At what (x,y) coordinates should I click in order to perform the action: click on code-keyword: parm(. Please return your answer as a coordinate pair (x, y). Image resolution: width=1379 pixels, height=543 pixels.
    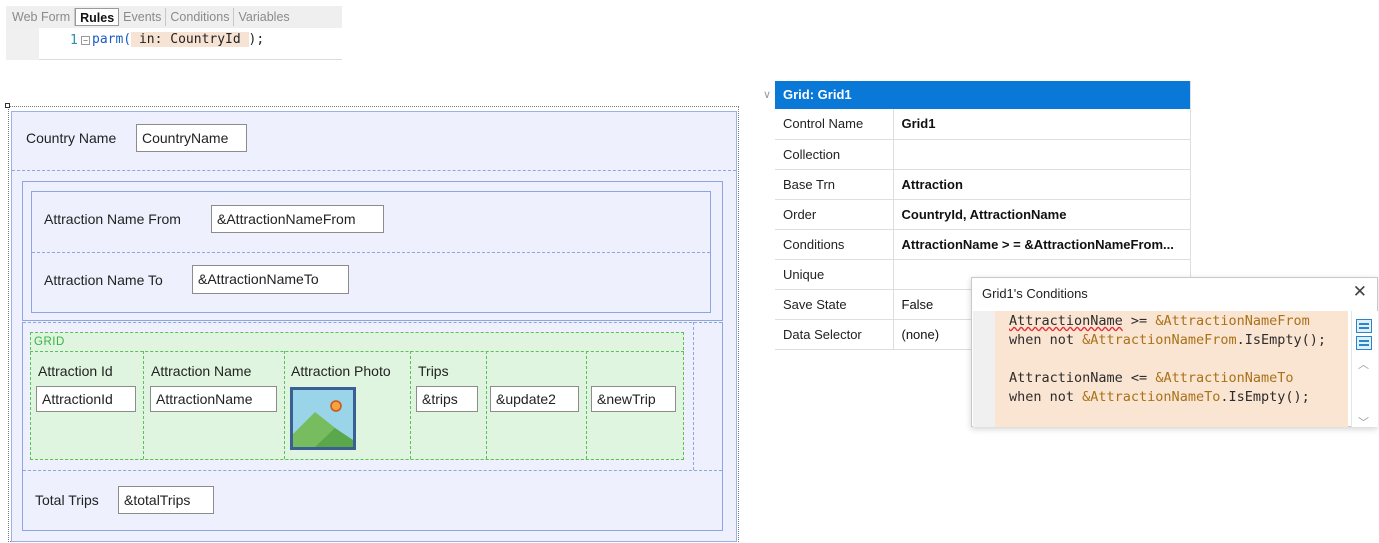
    Looking at the image, I should click on (112, 39).